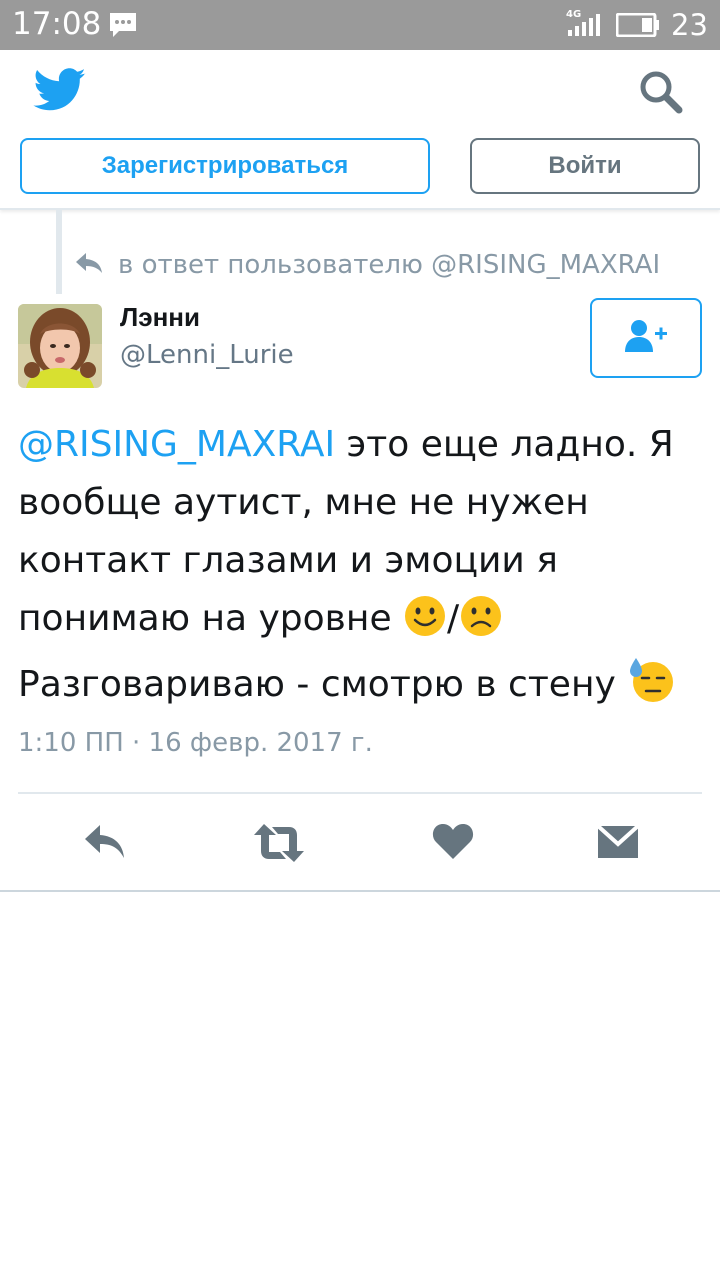 This screenshot has height=1280, width=720. I want to click on thread-line, so click(59, 252).